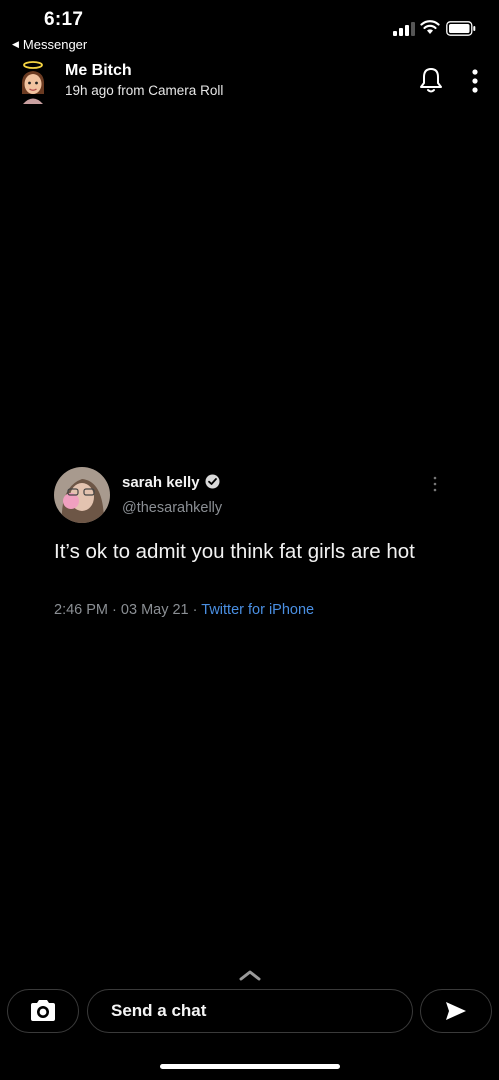 The width and height of the screenshot is (499, 1080). What do you see at coordinates (82, 495) in the screenshot?
I see `tweet-author-avatar` at bounding box center [82, 495].